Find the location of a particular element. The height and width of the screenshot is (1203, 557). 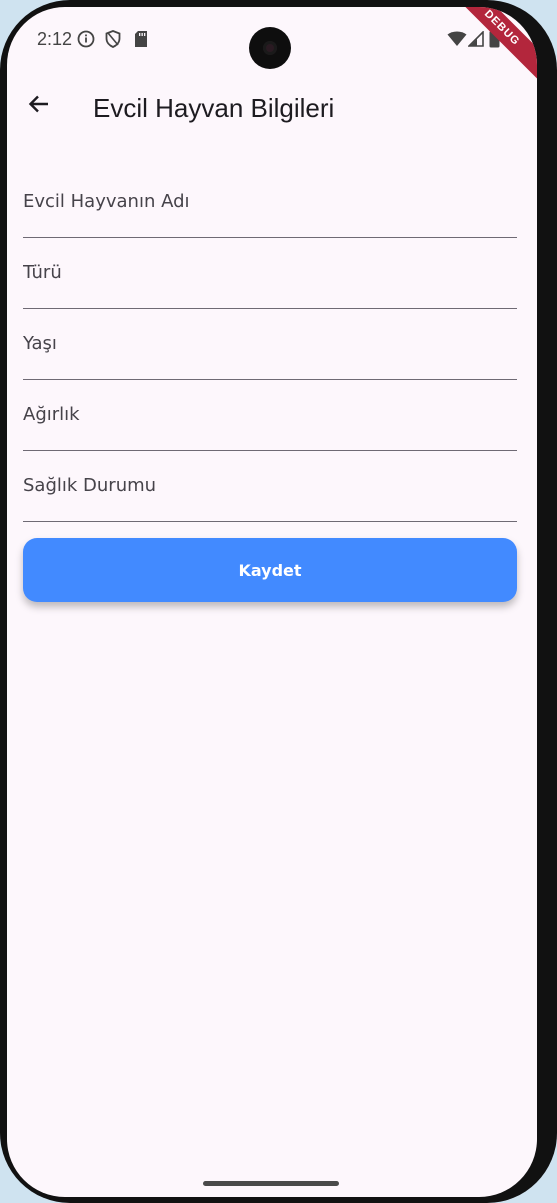

pet-weight-field is located at coordinates (270, 414).